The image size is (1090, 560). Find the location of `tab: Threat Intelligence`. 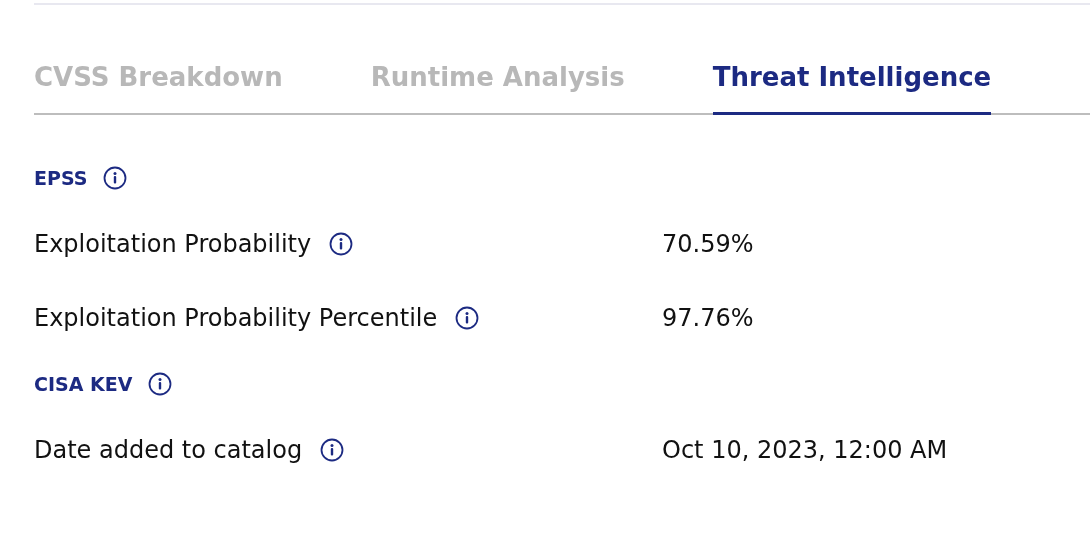

tab: Threat Intelligence is located at coordinates (852, 88).